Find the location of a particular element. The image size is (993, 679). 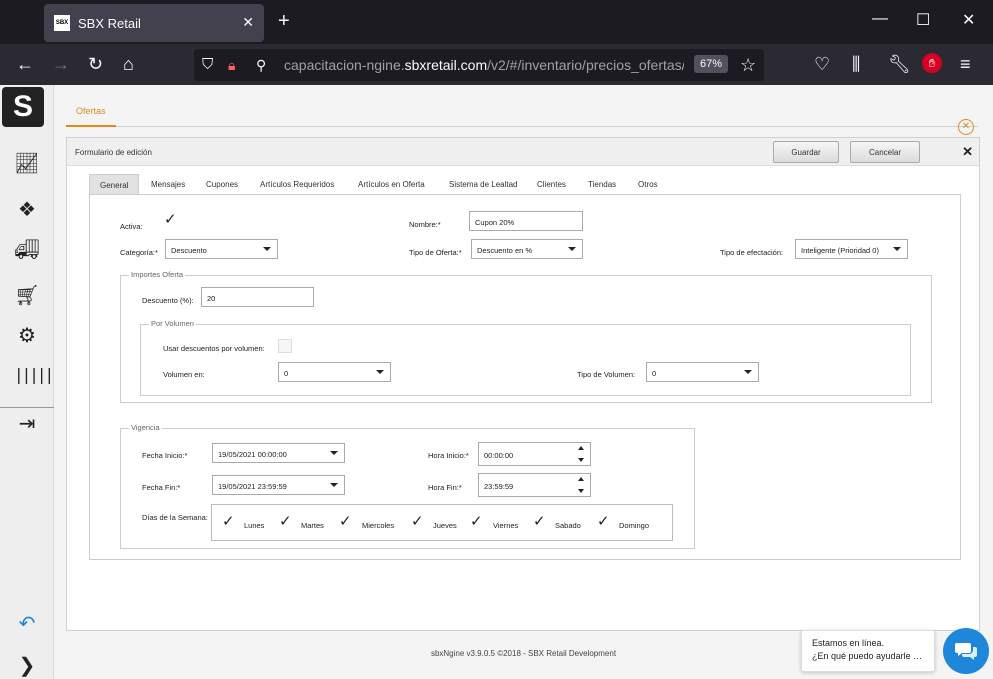

save-button: Guardar is located at coordinates (806, 152).